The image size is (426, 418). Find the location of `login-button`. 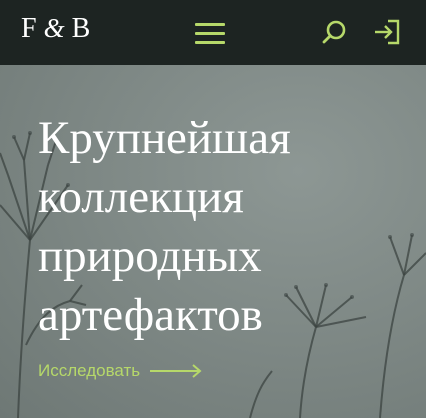

login-button is located at coordinates (387, 32).